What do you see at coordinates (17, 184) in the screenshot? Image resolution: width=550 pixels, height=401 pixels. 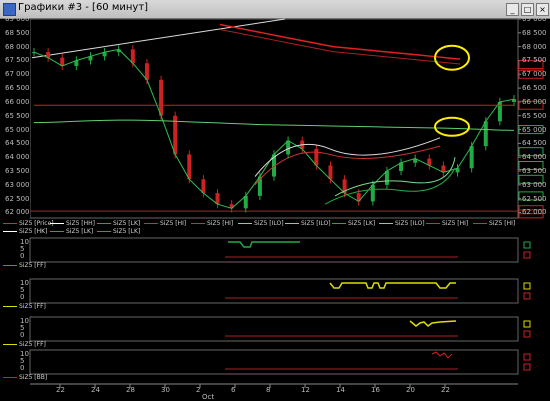 I see `price-tick-label-left: 63 000` at bounding box center [17, 184].